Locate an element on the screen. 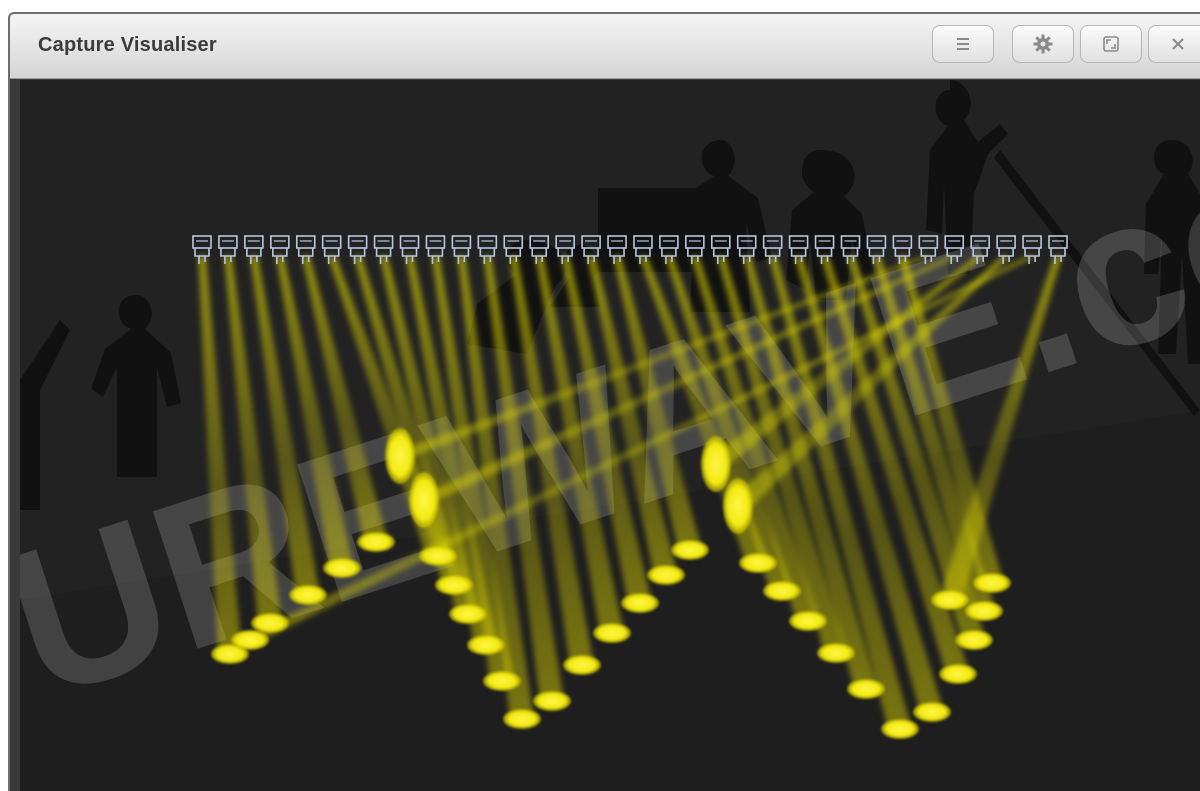  maximize-icon is located at coordinates (1111, 44).